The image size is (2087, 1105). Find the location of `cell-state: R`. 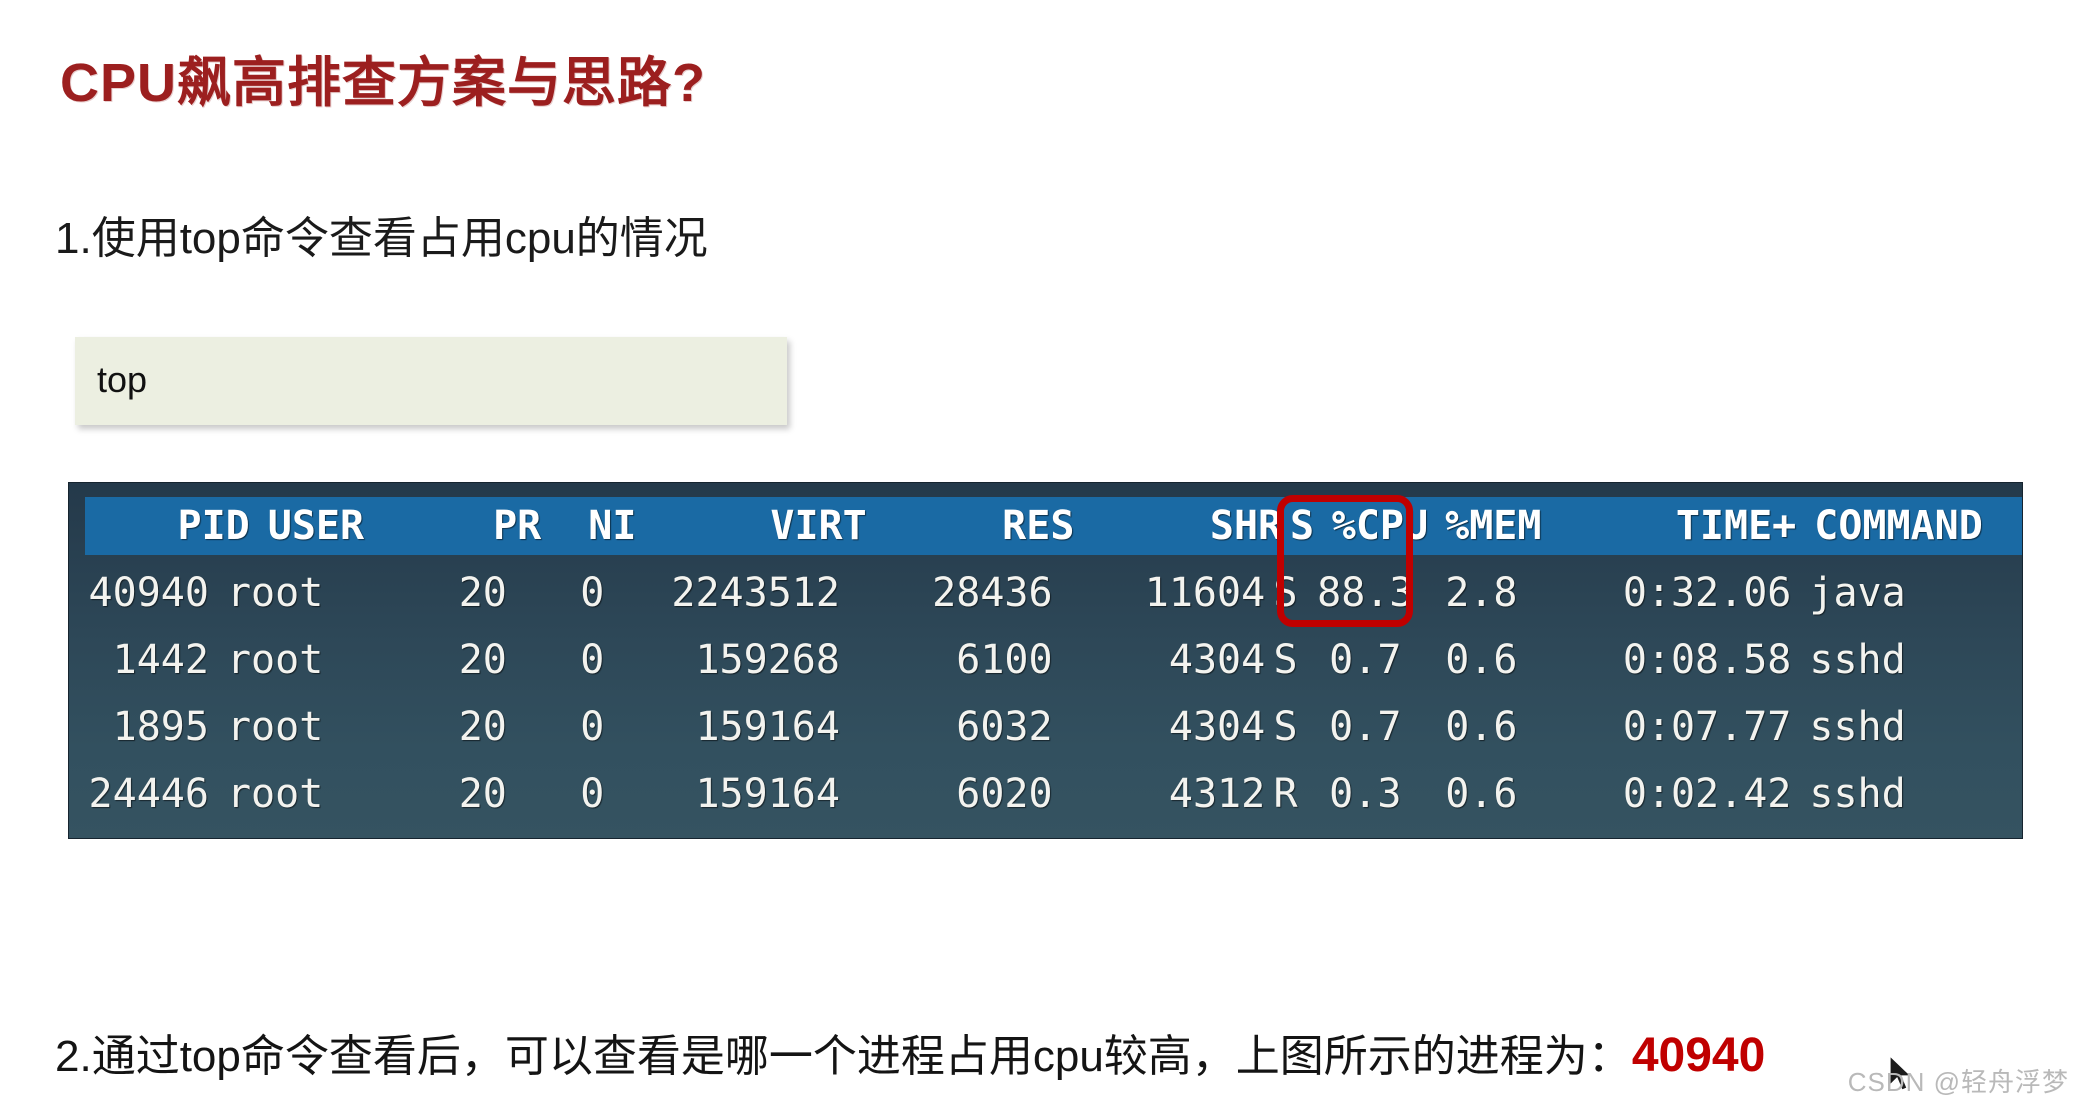

cell-state: R is located at coordinates (1285, 793).